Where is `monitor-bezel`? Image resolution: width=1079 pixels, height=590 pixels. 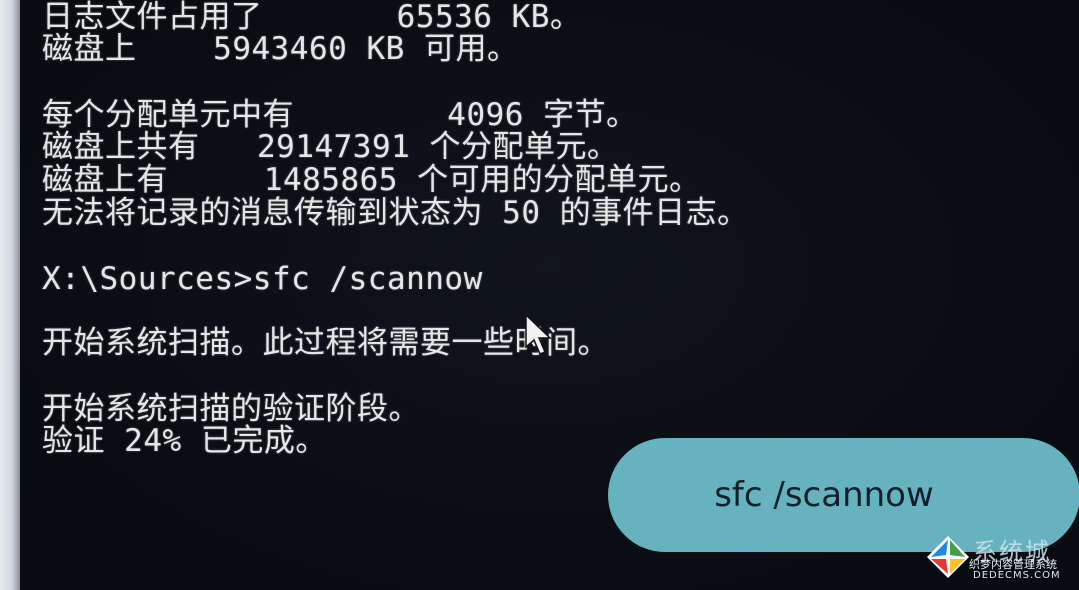 monitor-bezel is located at coordinates (10, 295).